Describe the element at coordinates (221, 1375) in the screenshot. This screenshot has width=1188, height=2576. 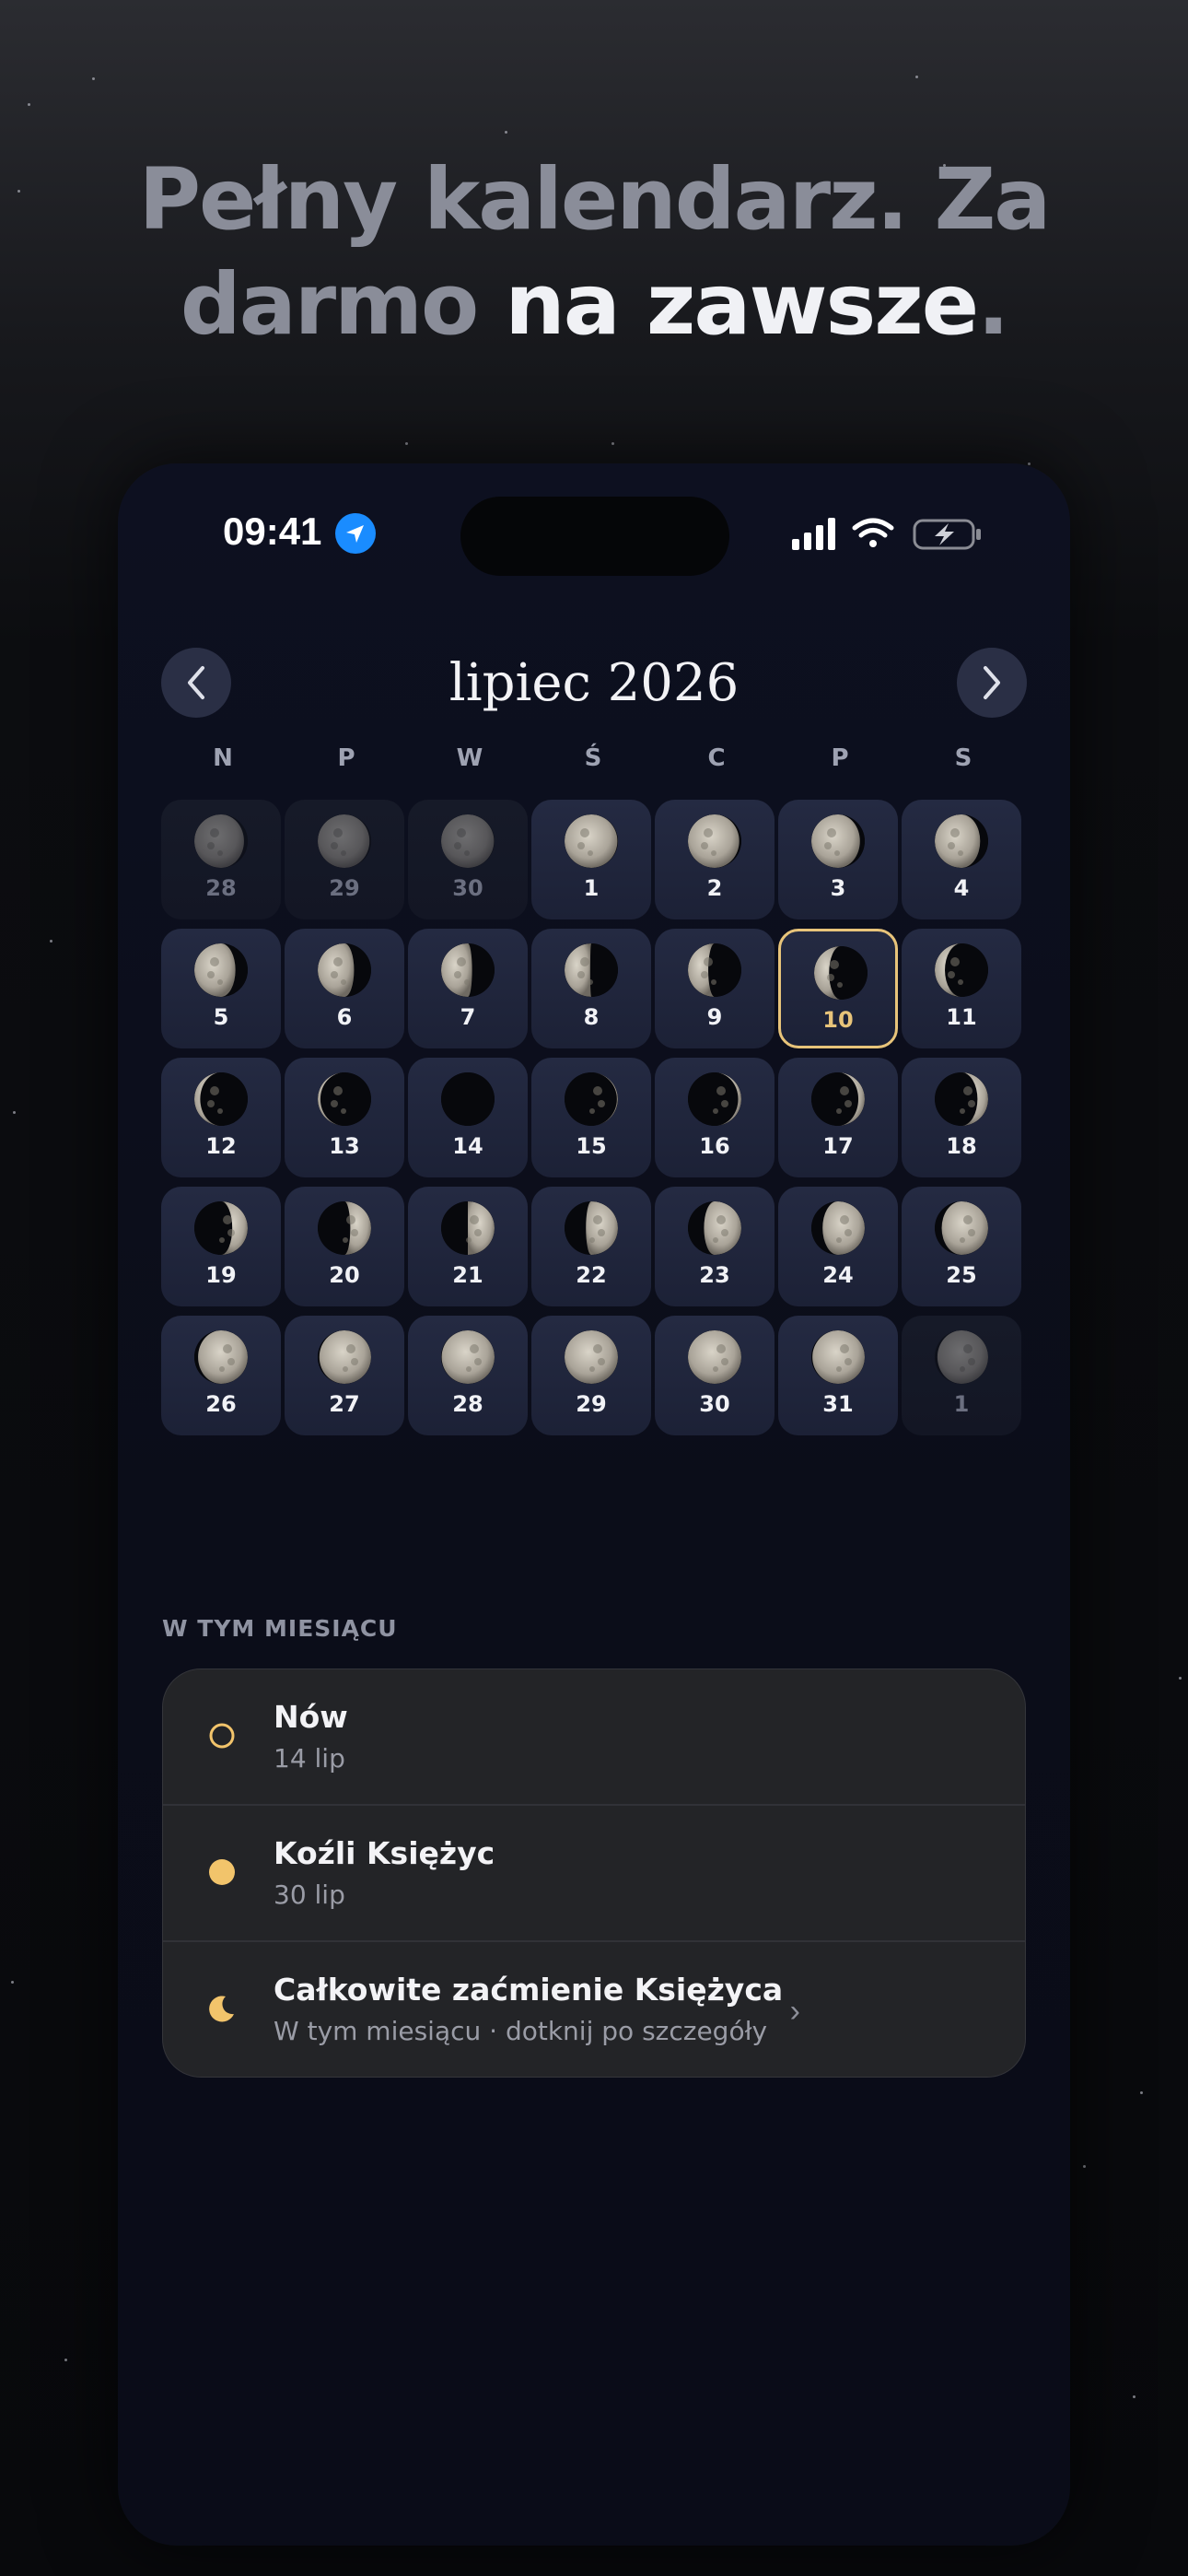
I see `calendar-day-cell: 26` at that location.